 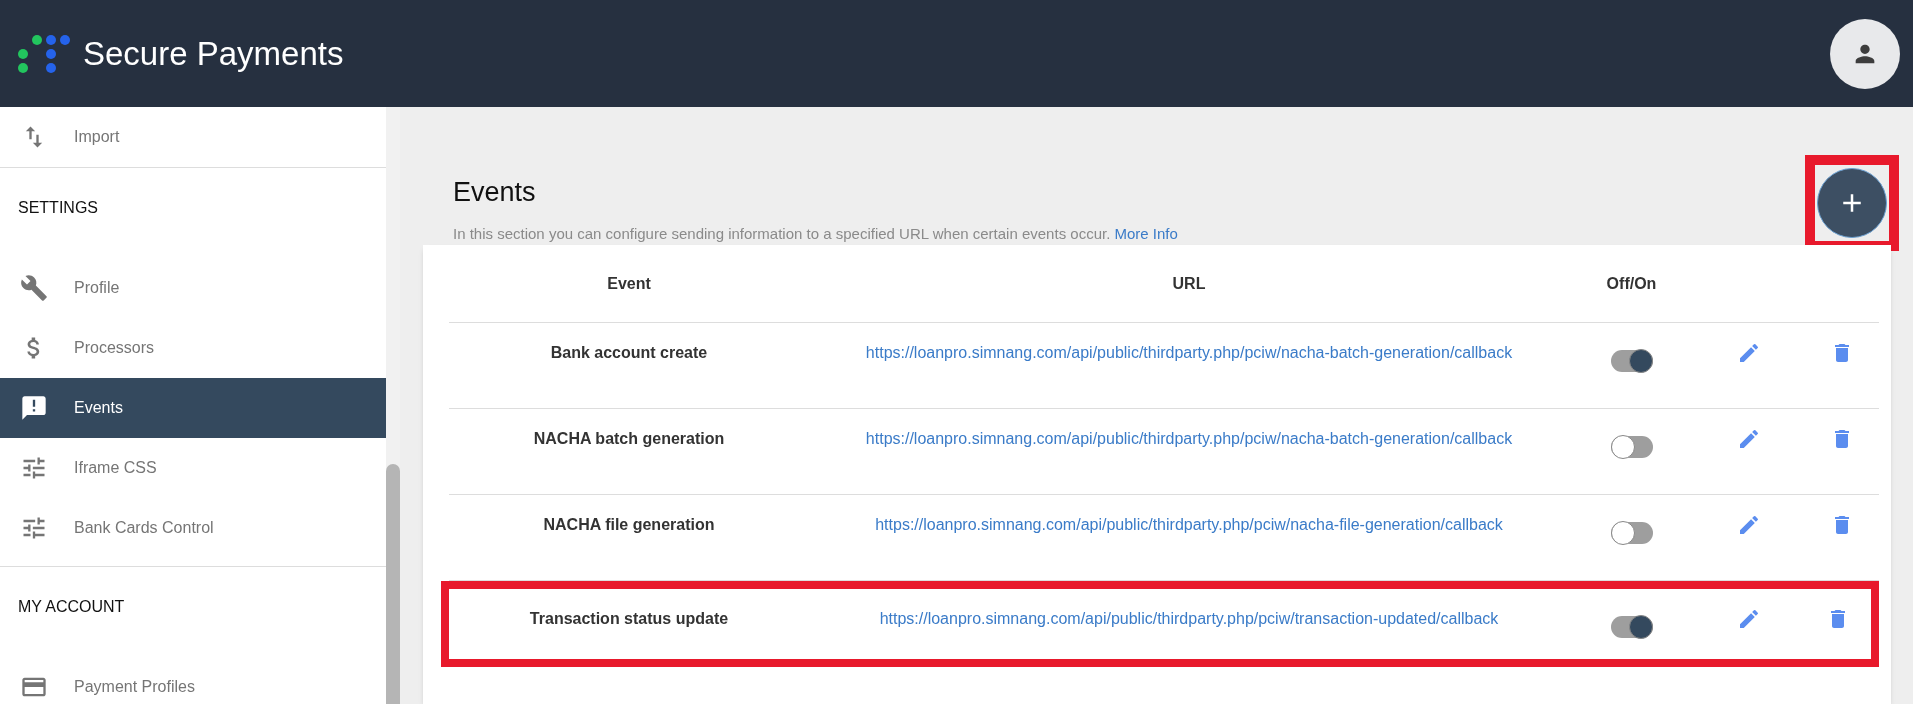 What do you see at coordinates (193, 348) in the screenshot?
I see `sidebar-item: Processors` at bounding box center [193, 348].